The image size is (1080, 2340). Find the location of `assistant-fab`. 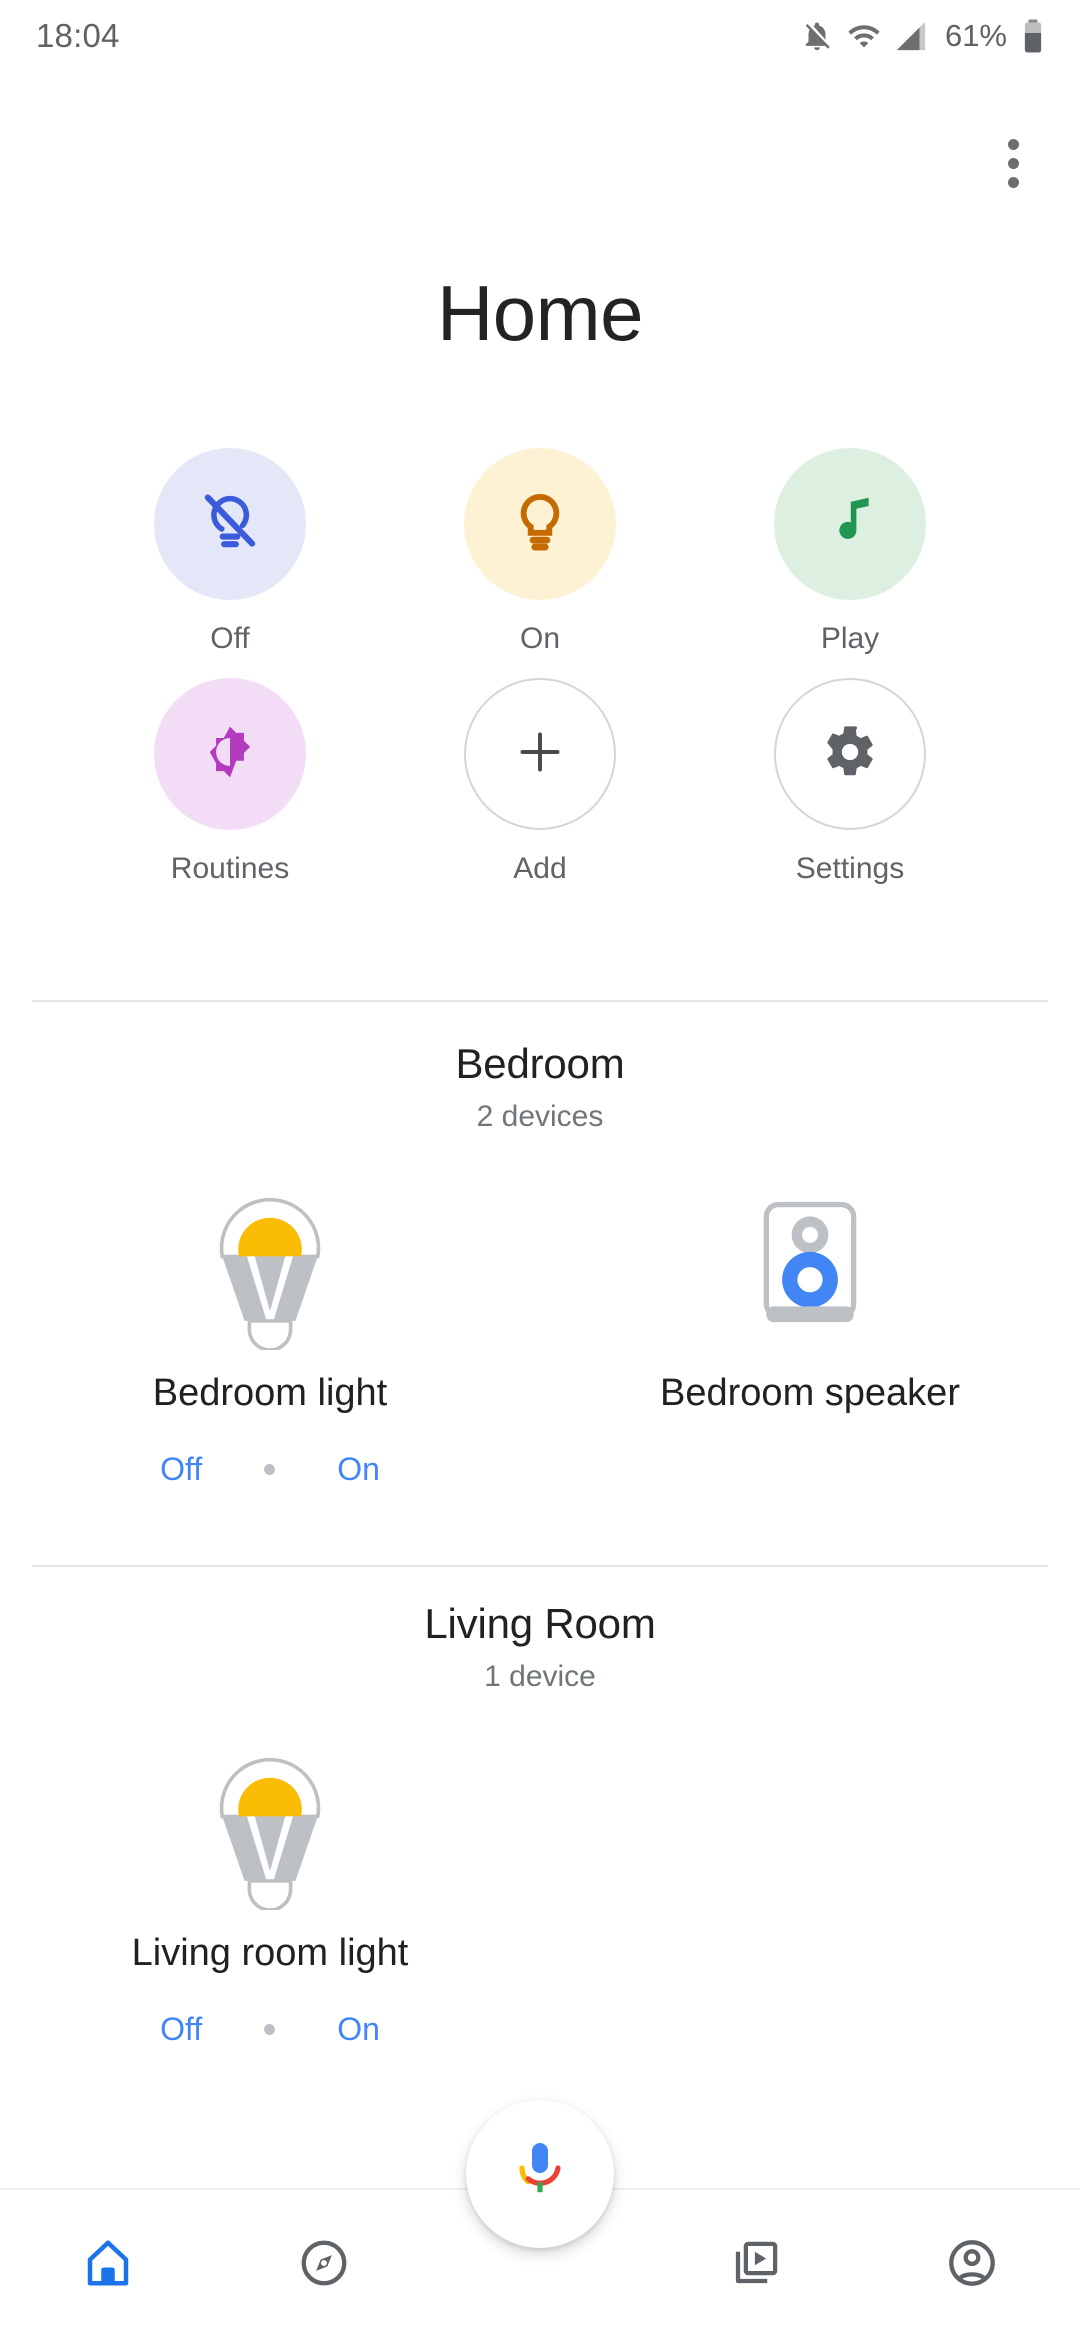

assistant-fab is located at coordinates (540, 2174).